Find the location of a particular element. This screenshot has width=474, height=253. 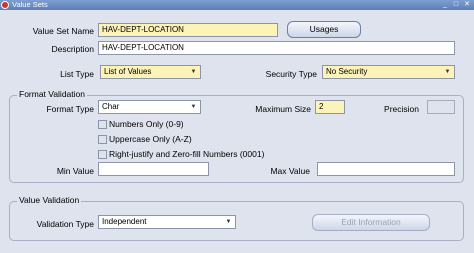

validation-type-select: Independent ▼ is located at coordinates (167, 222).